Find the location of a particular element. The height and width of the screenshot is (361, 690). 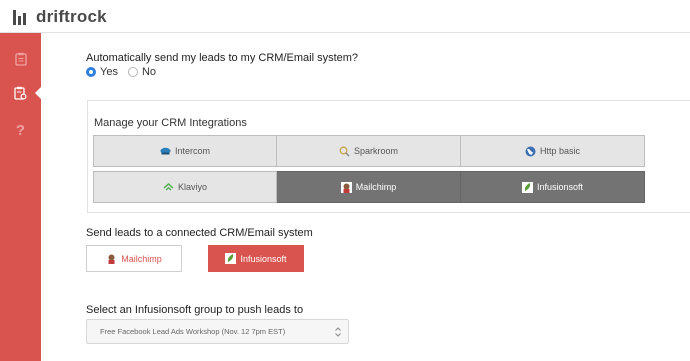

brand-name: driftrock is located at coordinates (71, 16).